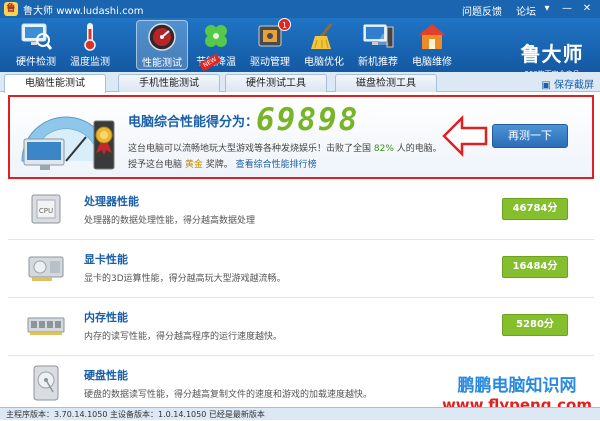 The width and height of the screenshot is (600, 421). What do you see at coordinates (567, 9) in the screenshot?
I see `minimize-button: —` at bounding box center [567, 9].